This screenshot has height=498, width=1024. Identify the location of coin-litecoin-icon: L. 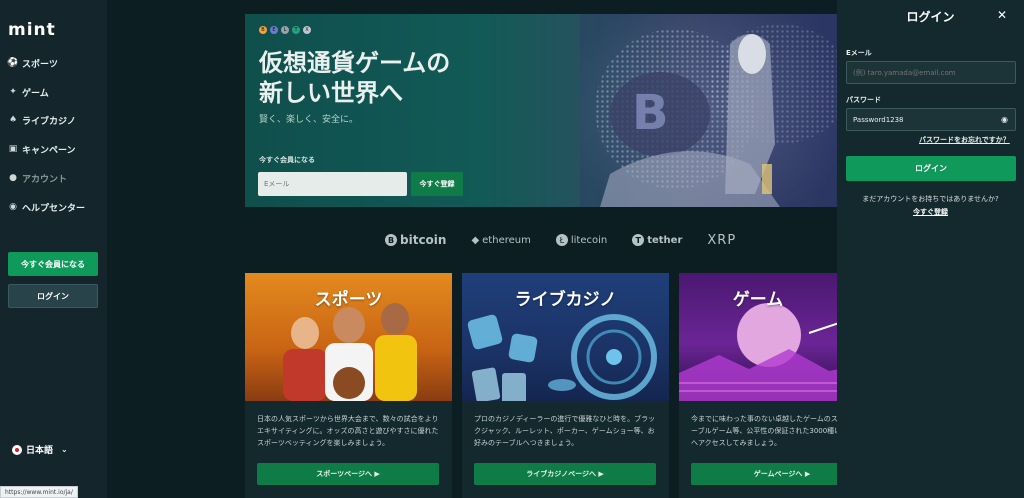
(285, 30).